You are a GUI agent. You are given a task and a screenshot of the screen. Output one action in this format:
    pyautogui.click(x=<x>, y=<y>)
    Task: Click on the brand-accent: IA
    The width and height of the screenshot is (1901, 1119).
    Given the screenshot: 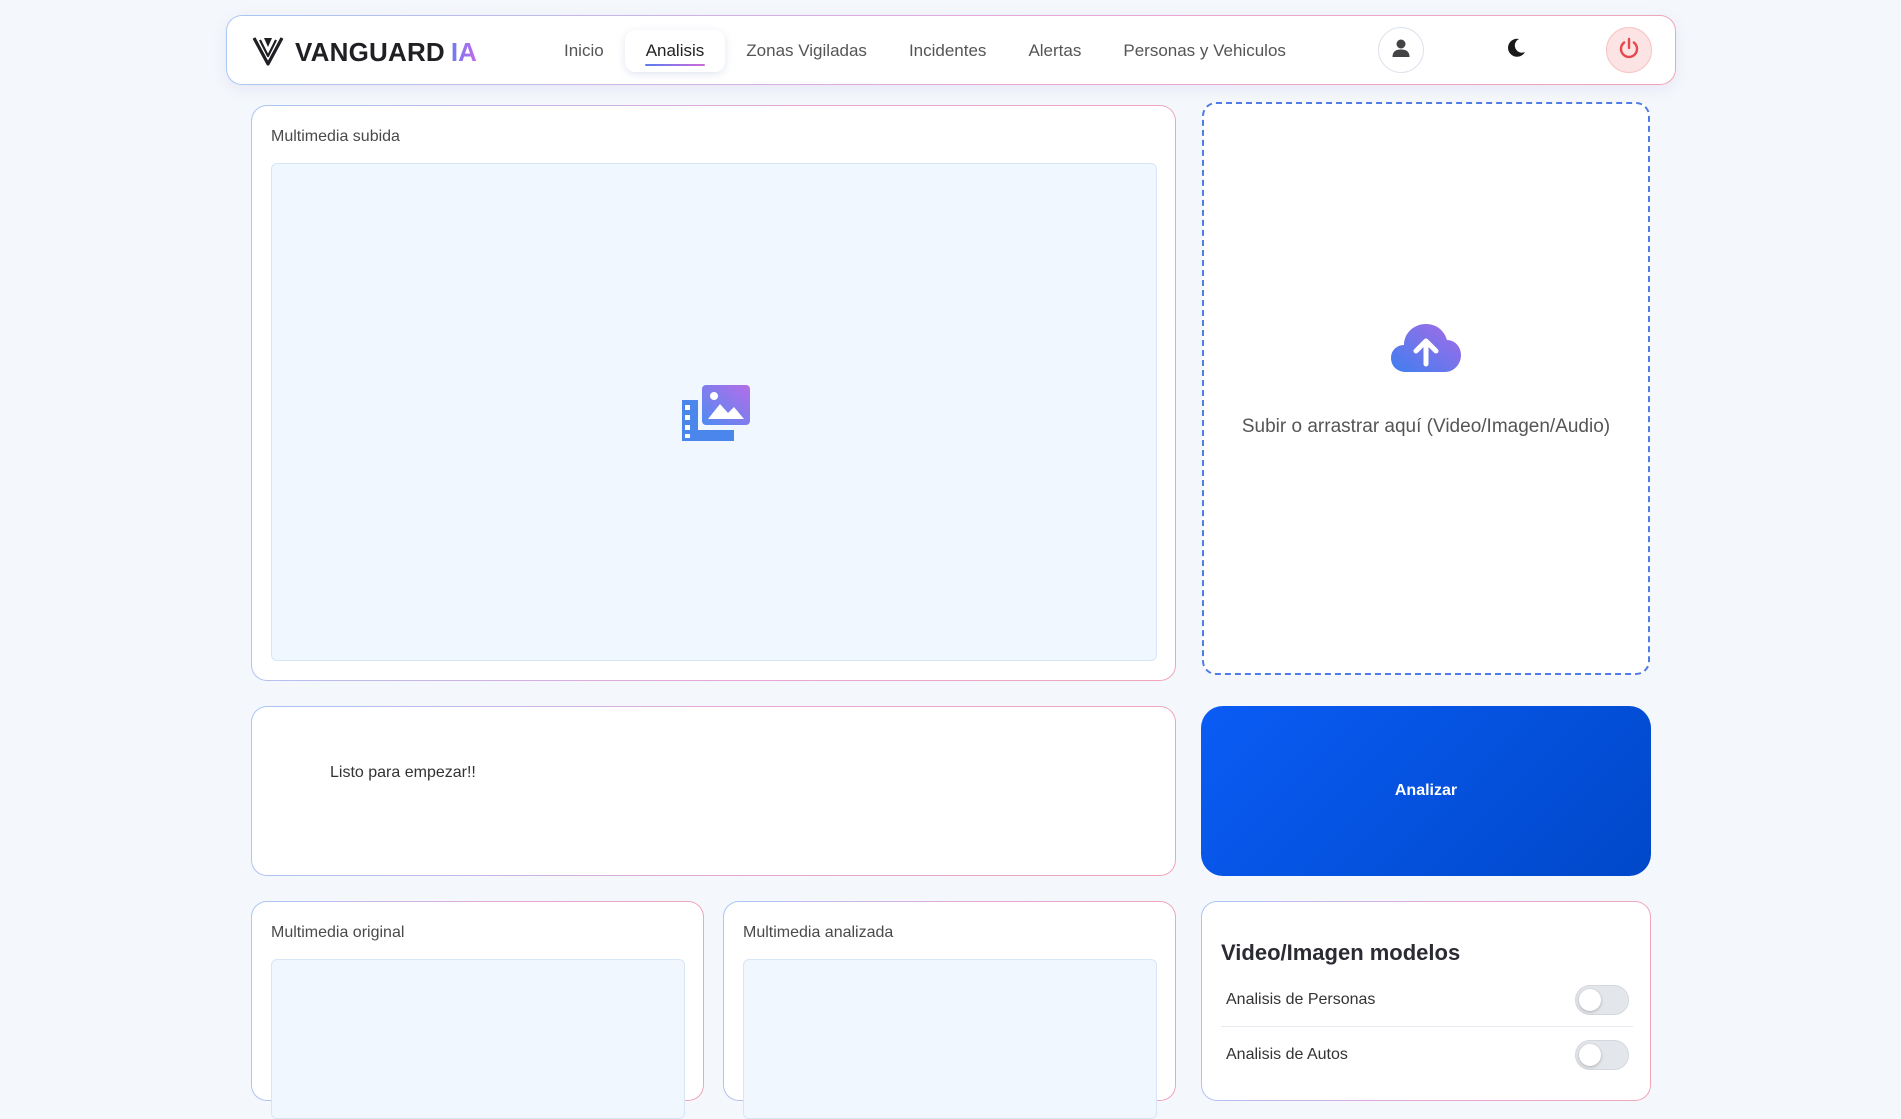 What is the action you would take?
    pyautogui.click(x=463, y=52)
    